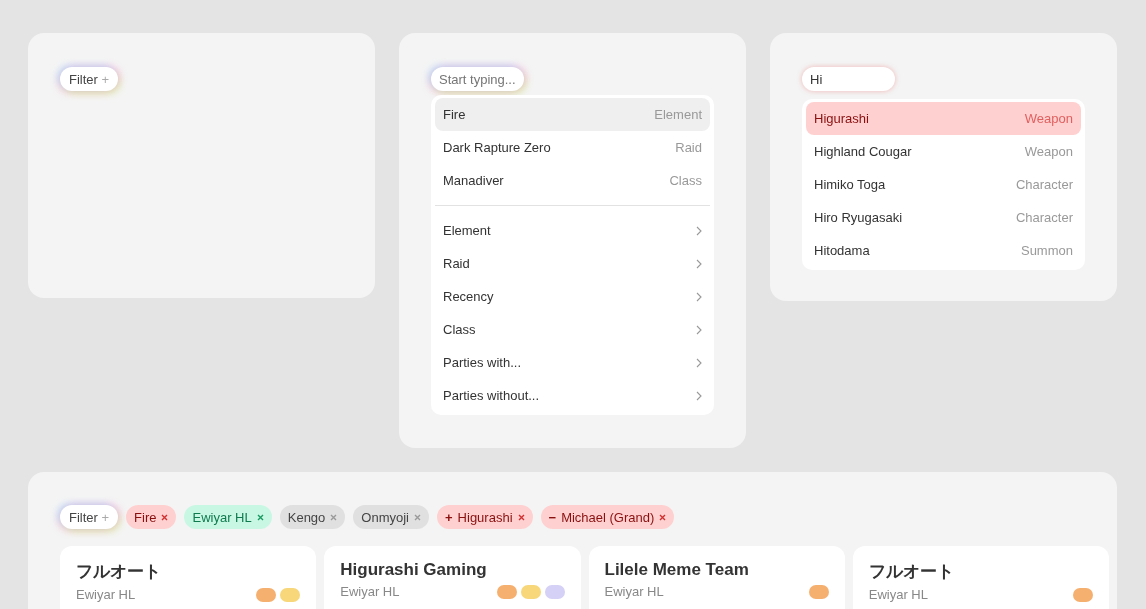 The height and width of the screenshot is (609, 1146). What do you see at coordinates (688, 147) in the screenshot?
I see `category-label: Raid` at bounding box center [688, 147].